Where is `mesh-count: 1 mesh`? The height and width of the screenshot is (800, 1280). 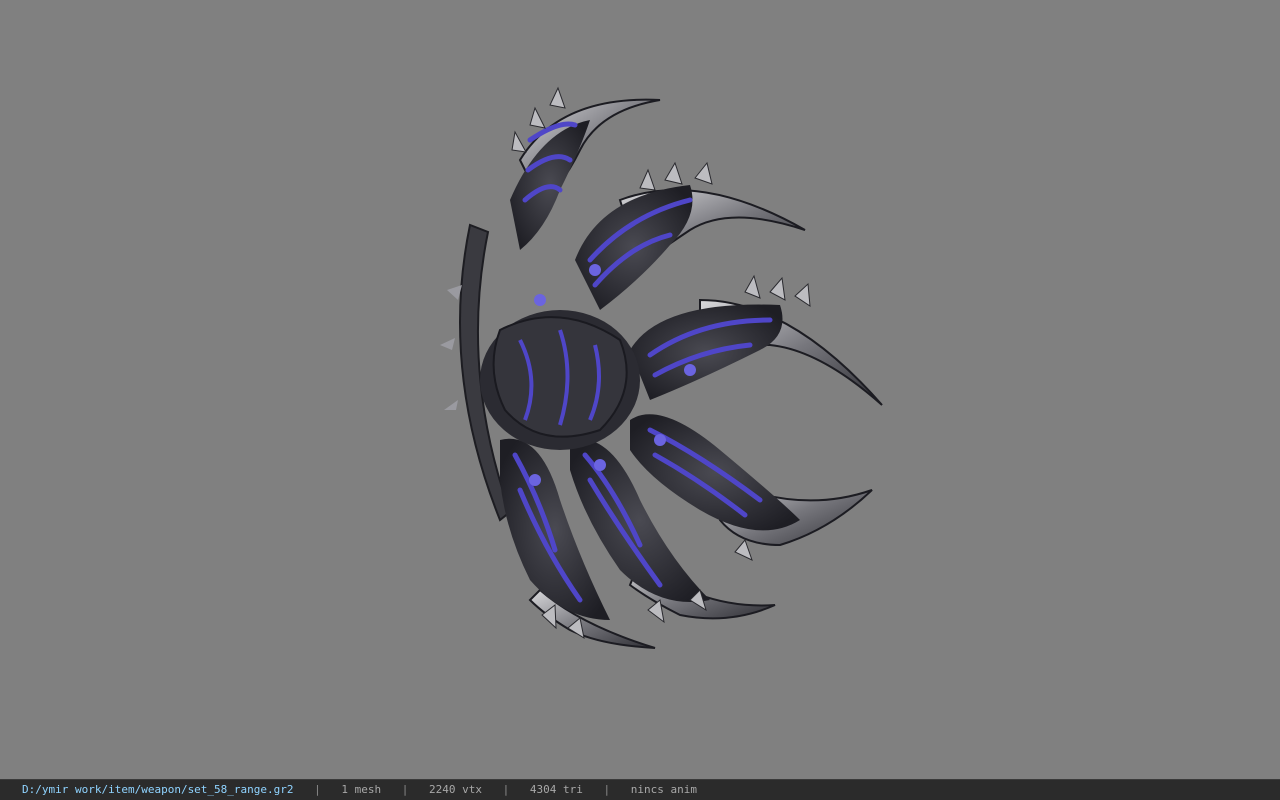 mesh-count: 1 mesh is located at coordinates (361, 789).